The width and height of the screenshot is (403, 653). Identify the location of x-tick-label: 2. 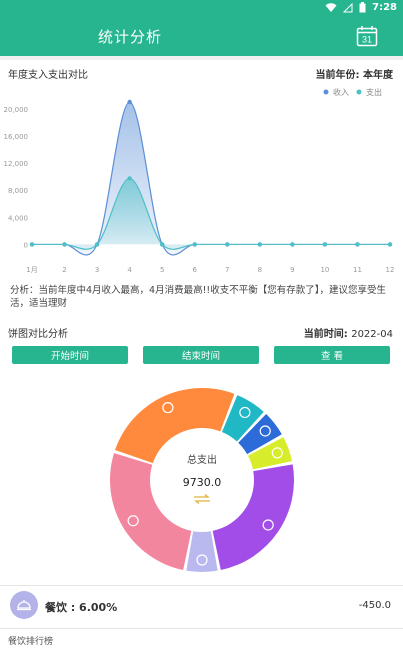
(64, 270).